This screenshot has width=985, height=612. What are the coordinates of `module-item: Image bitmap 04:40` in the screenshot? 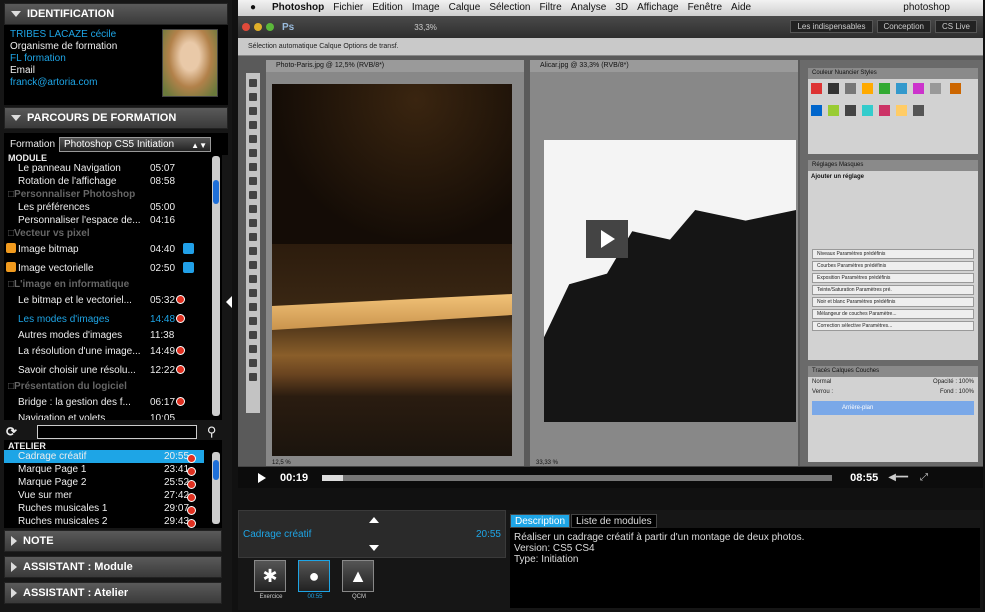 It's located at (113, 249).